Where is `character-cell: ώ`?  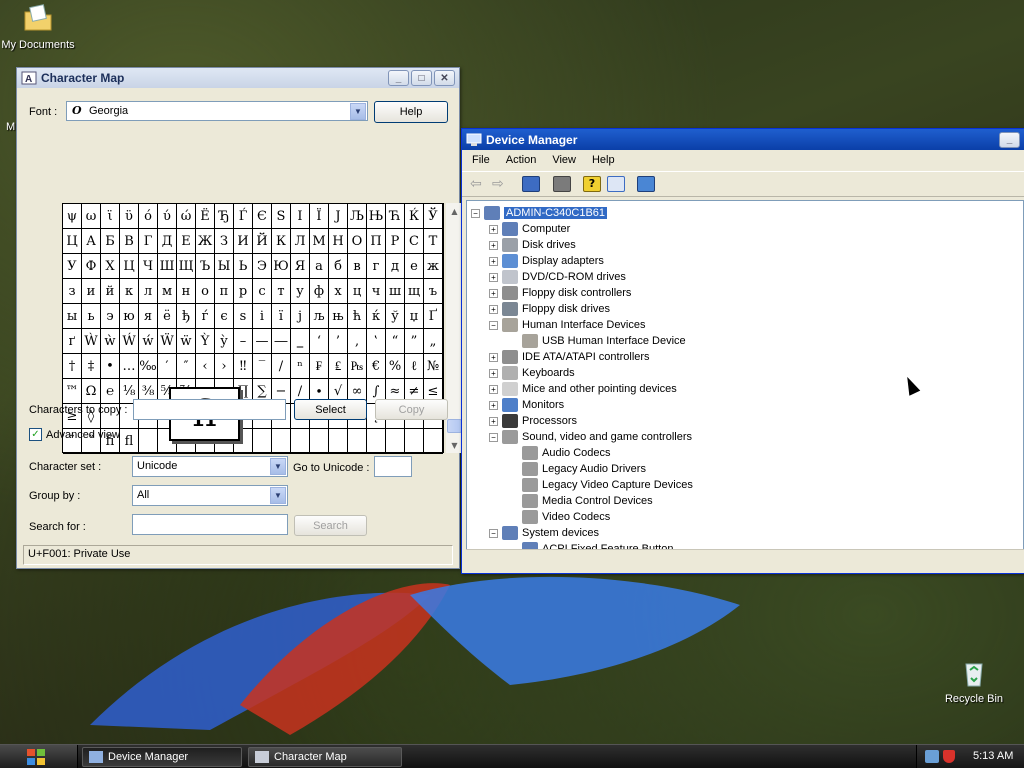 character-cell: ώ is located at coordinates (186, 216).